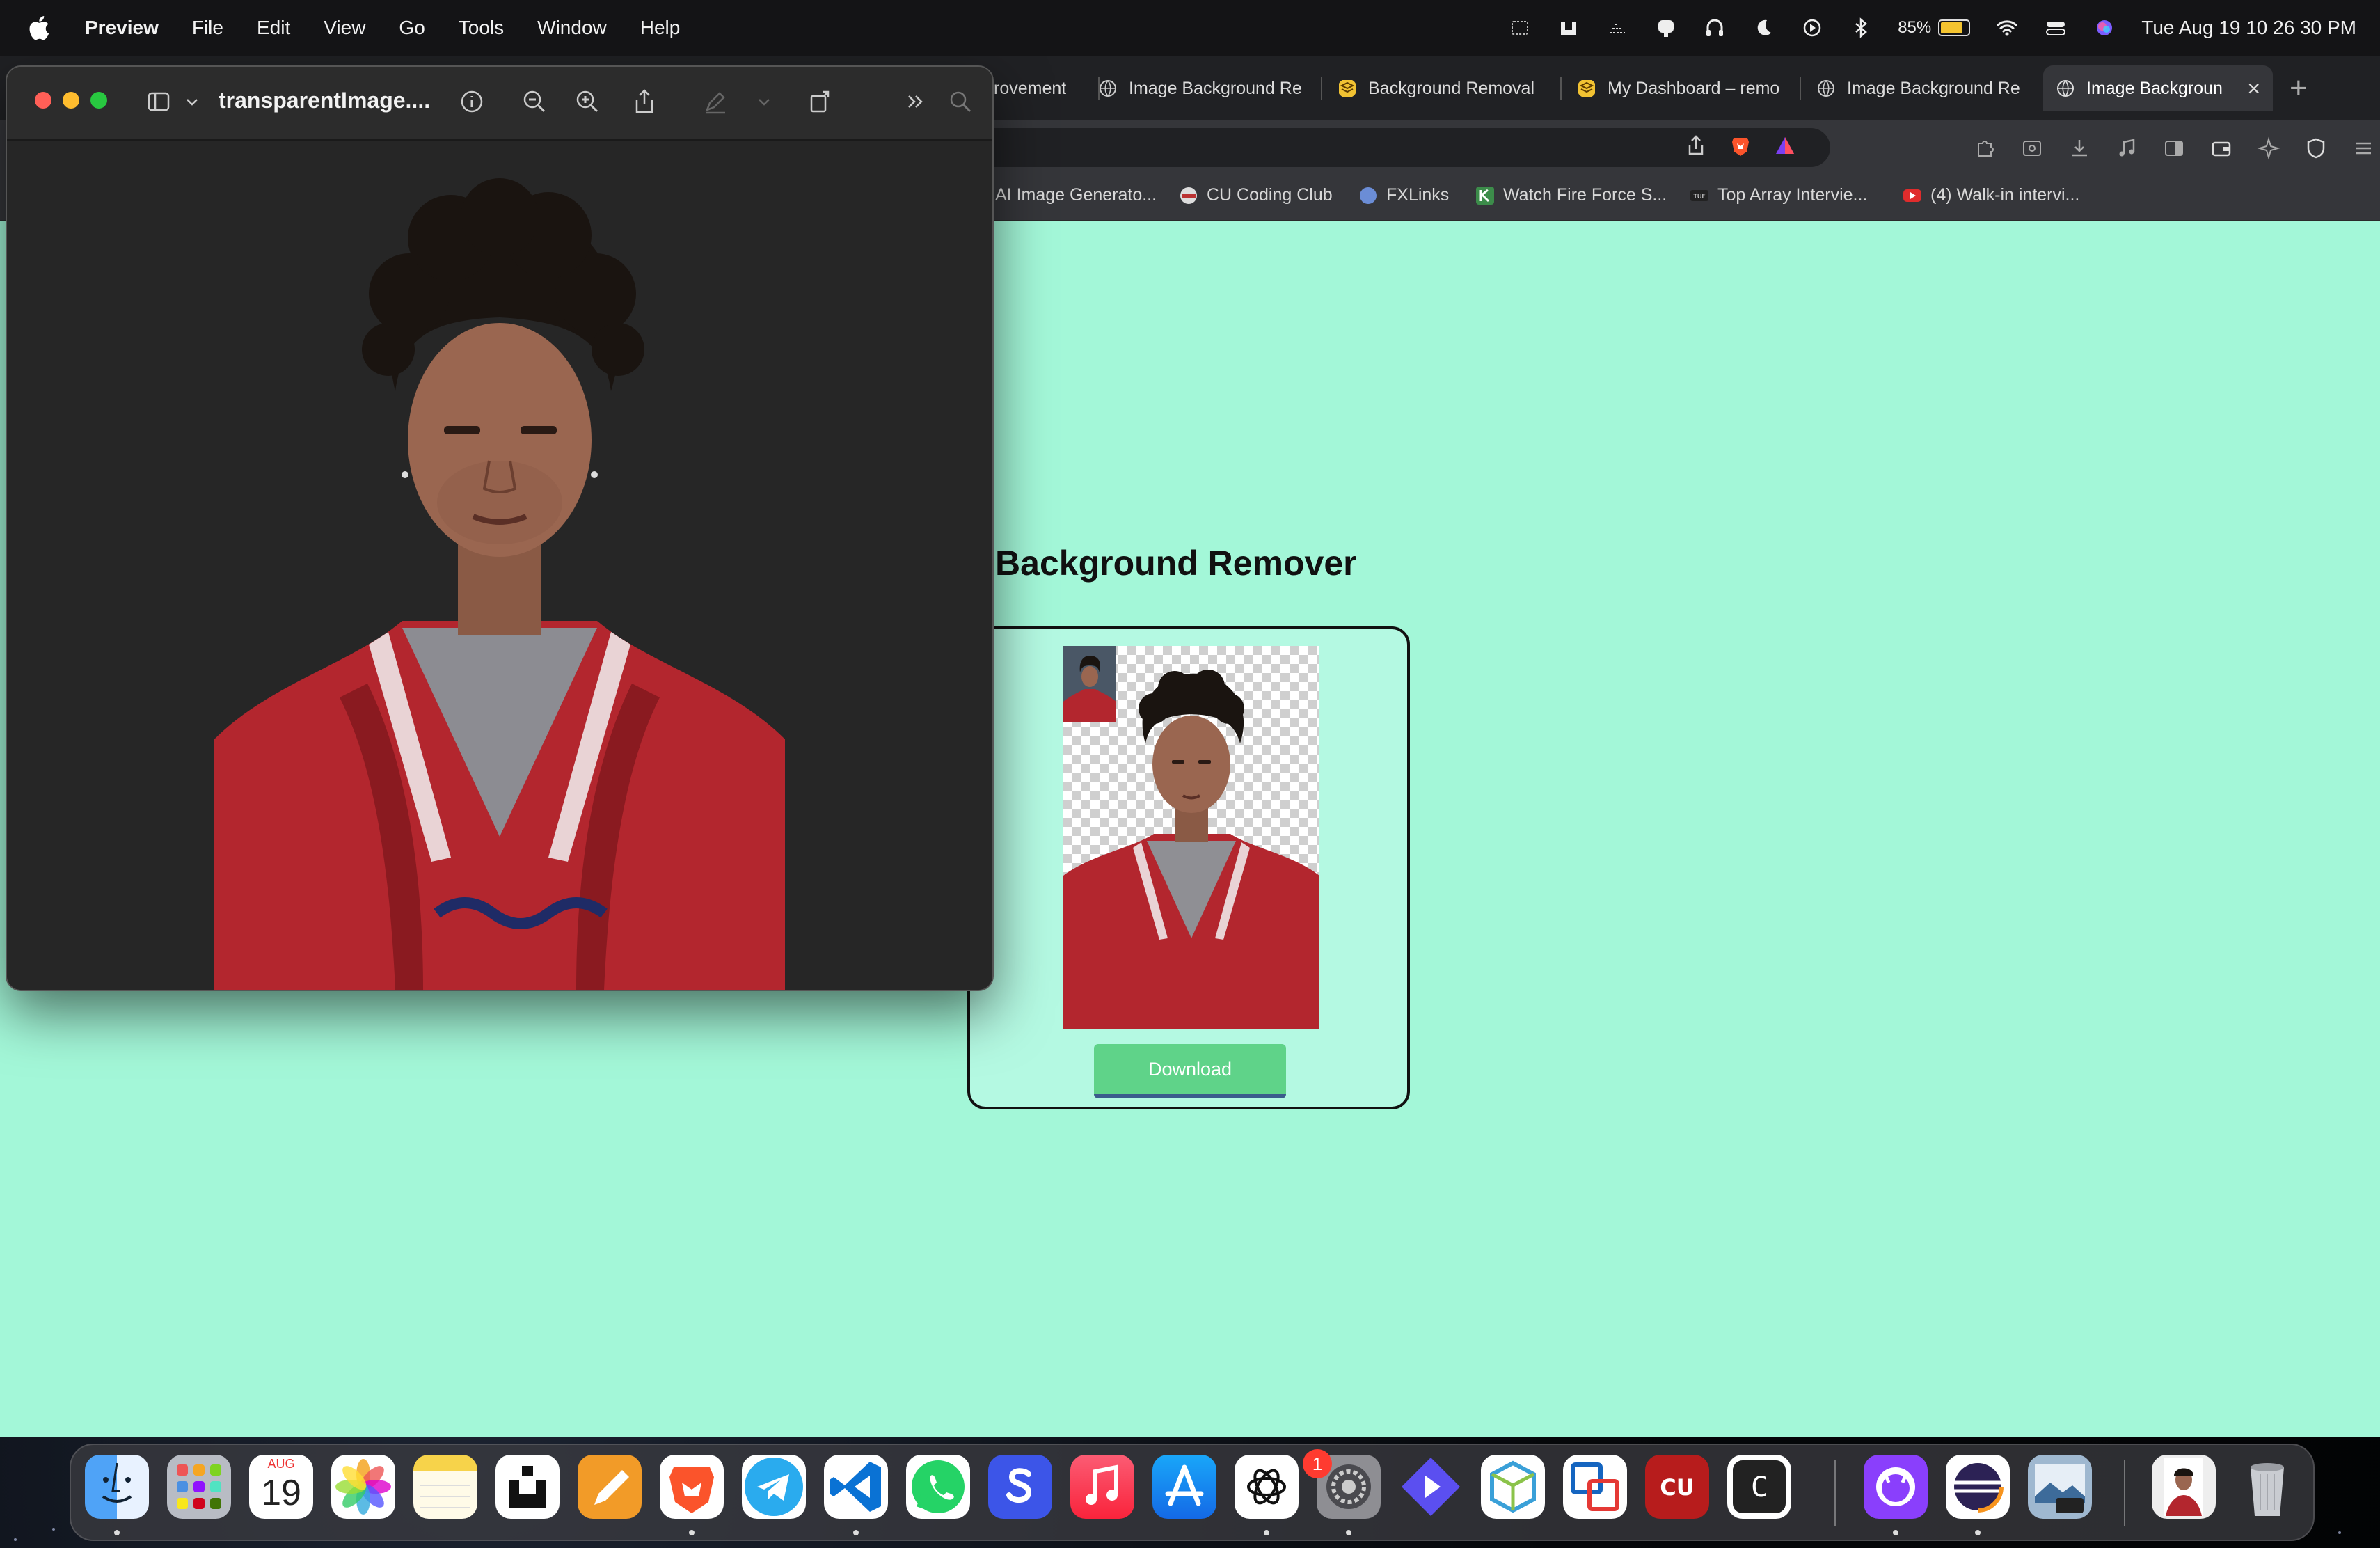 This screenshot has width=2380, height=1548. Describe the element at coordinates (527, 1487) in the screenshot. I see `unstop-icon` at that location.